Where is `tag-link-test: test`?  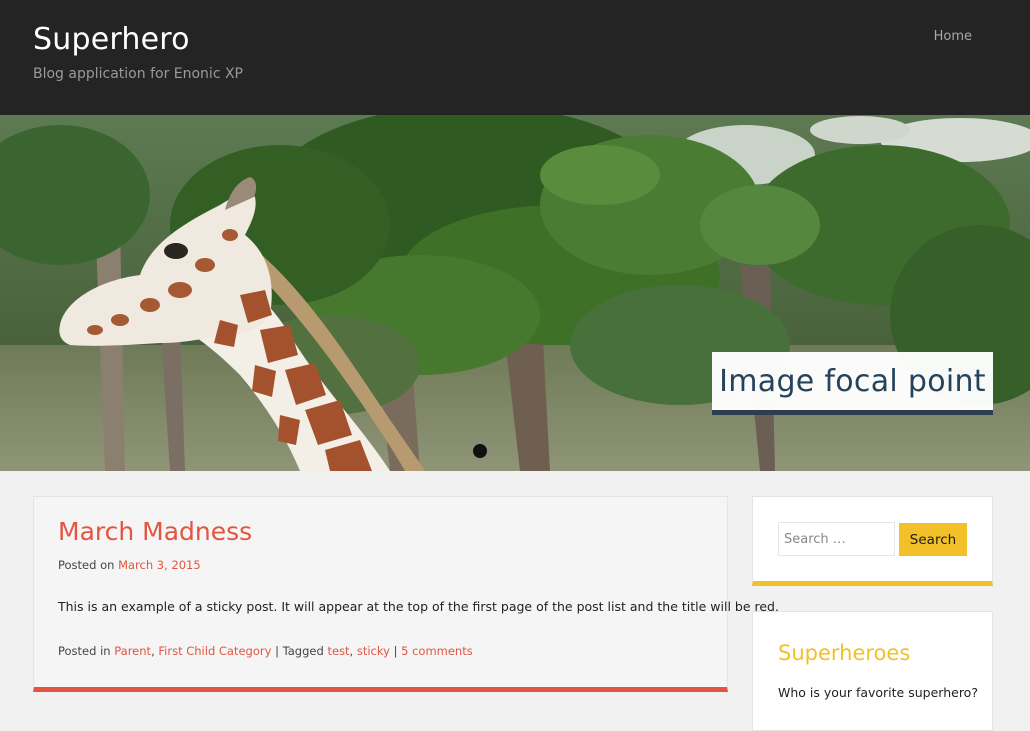
tag-link-test: test is located at coordinates (338, 651).